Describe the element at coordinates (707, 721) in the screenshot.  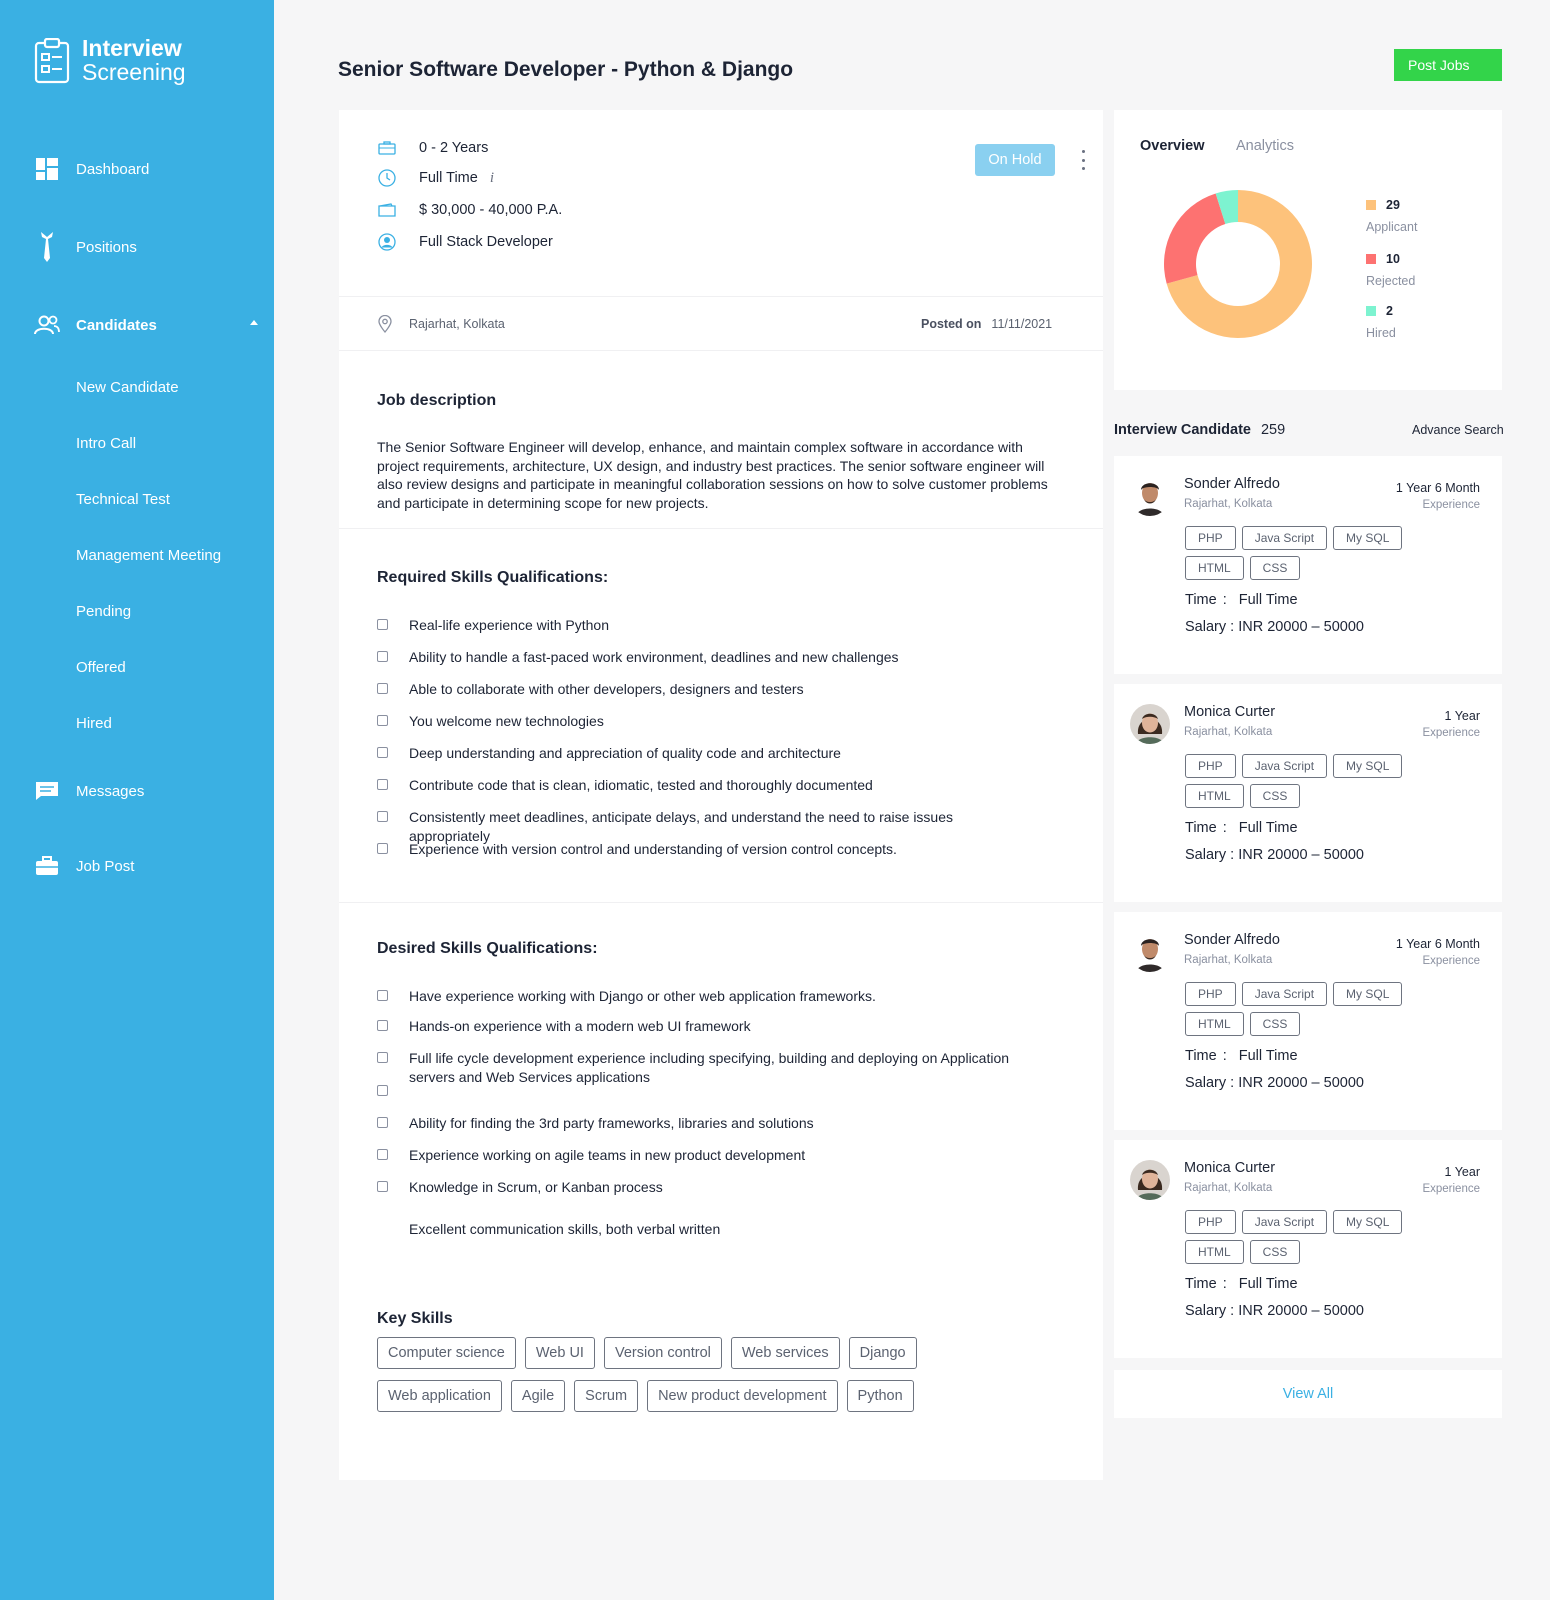
I see `required-skill-item: You welcome new technologies` at that location.